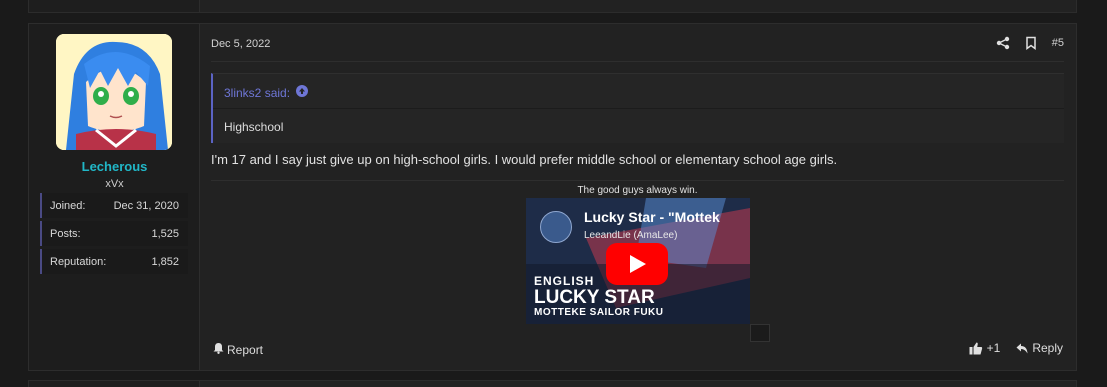 The height and width of the screenshot is (387, 1107). Describe the element at coordinates (254, 127) in the screenshot. I see `quote-text: Highschool` at that location.